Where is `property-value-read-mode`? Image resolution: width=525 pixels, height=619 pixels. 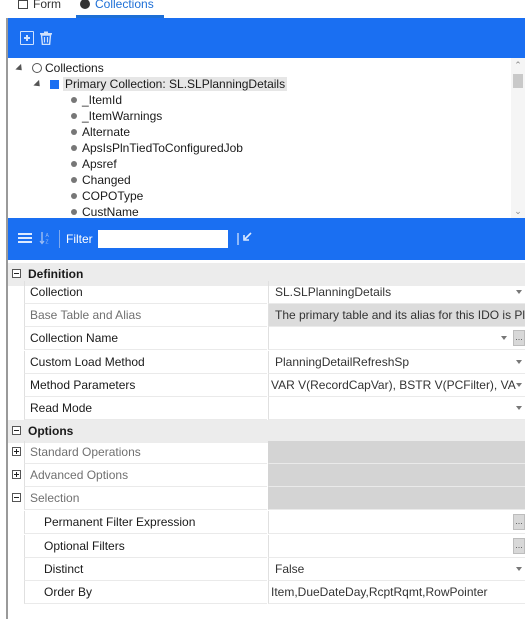 property-value-read-mode is located at coordinates (396, 408).